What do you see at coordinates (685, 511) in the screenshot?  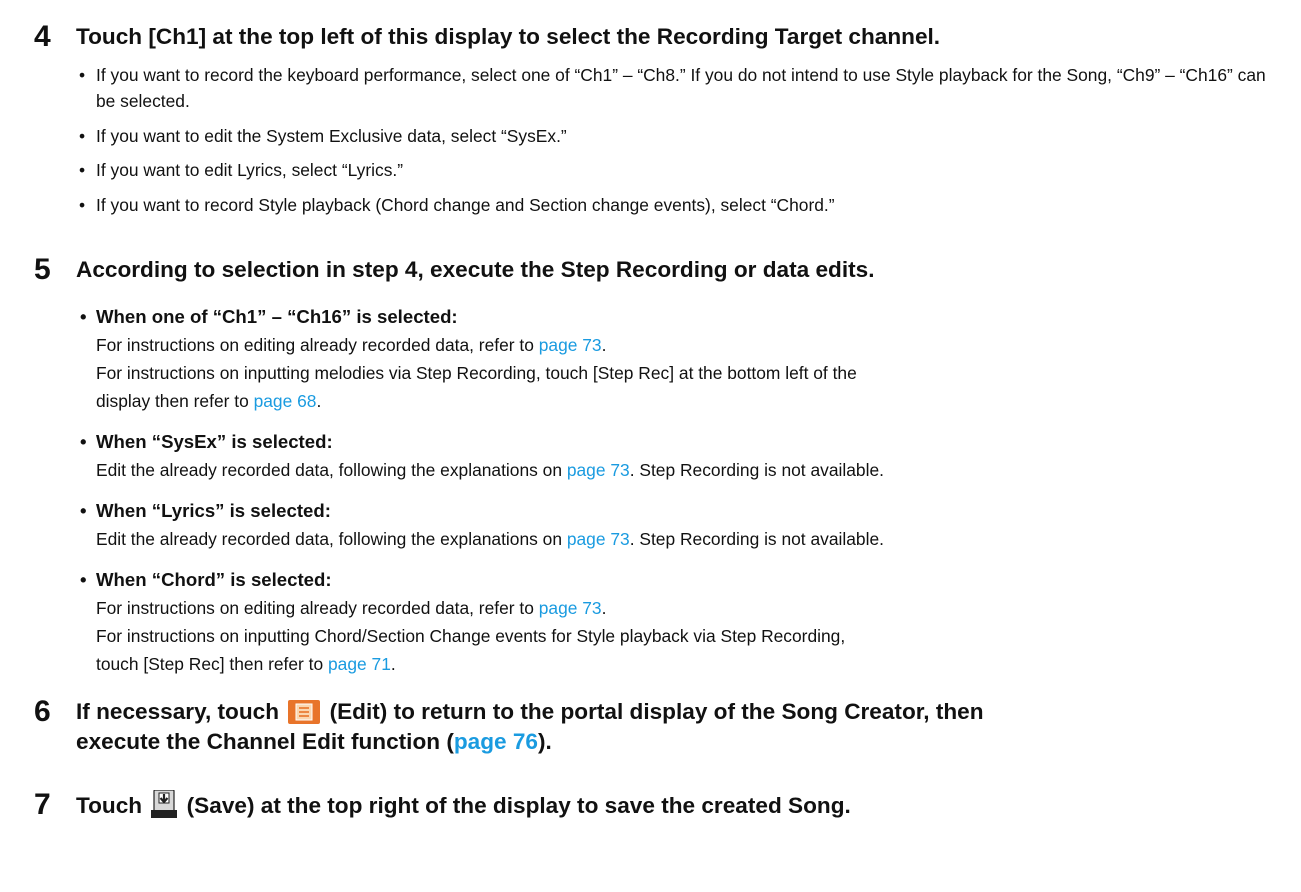 I see `condition-heading: When “Lyrics” is selected:` at bounding box center [685, 511].